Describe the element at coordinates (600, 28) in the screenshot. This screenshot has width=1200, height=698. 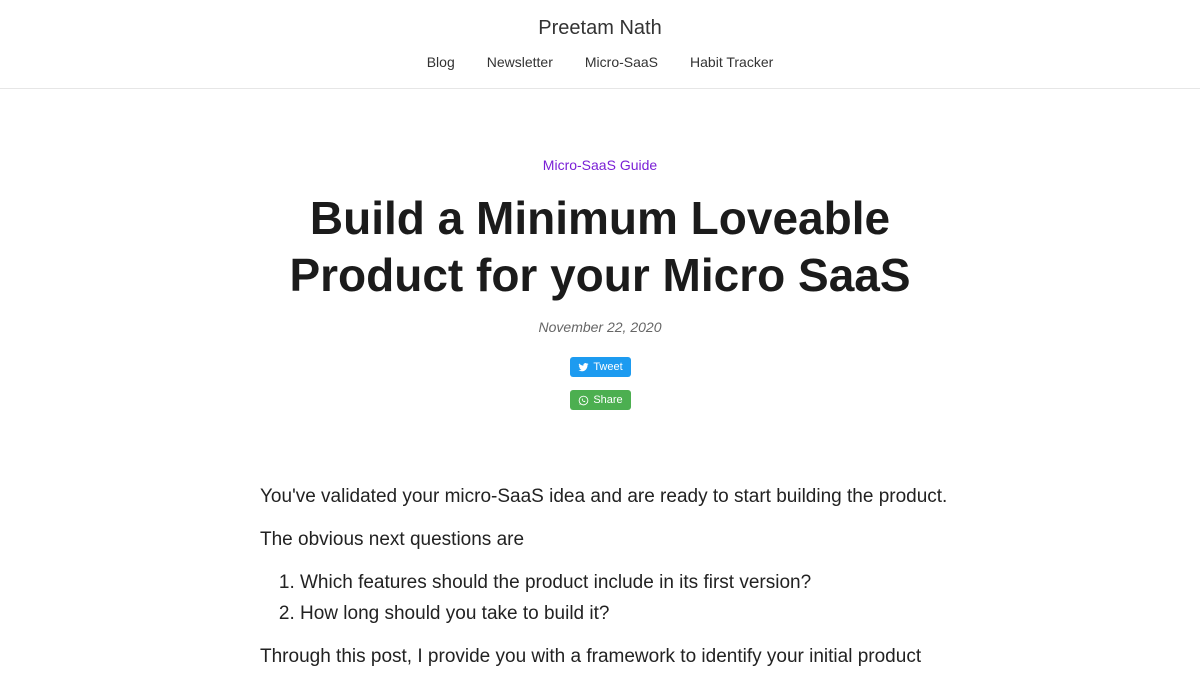
I see `site-title-link: Preetam Nath` at that location.